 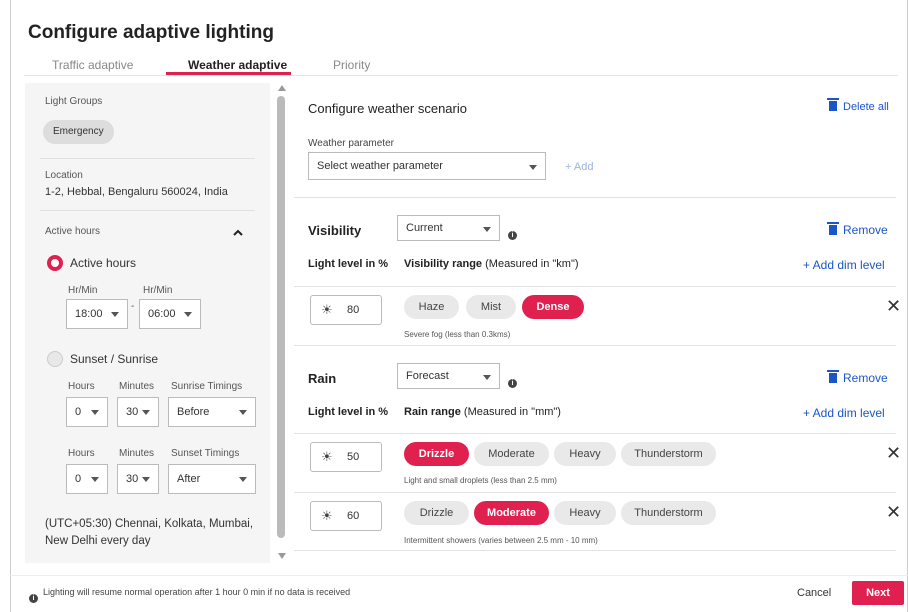 I want to click on light-level-input: ☀ 60, so click(x=346, y=516).